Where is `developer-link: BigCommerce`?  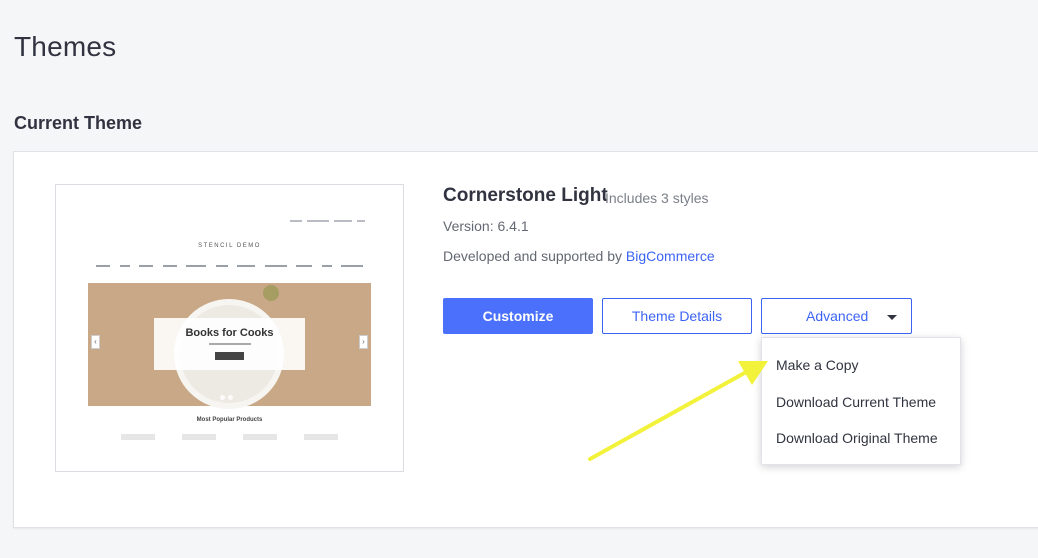 developer-link: BigCommerce is located at coordinates (670, 256).